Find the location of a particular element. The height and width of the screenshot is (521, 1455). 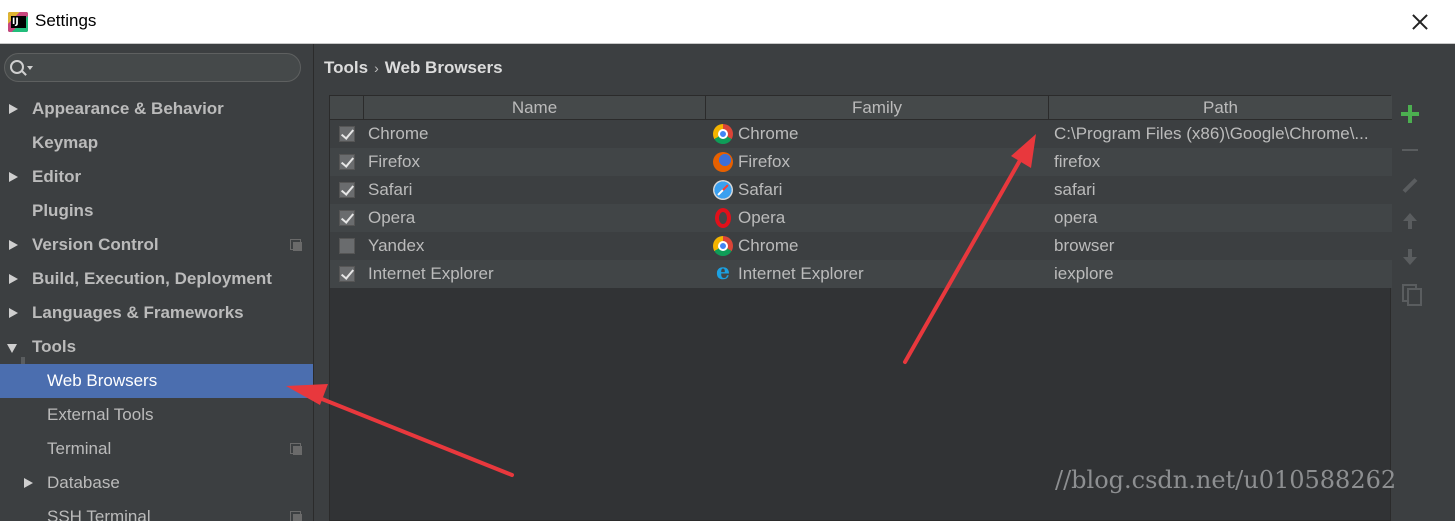

edit-icon is located at coordinates (1410, 186).